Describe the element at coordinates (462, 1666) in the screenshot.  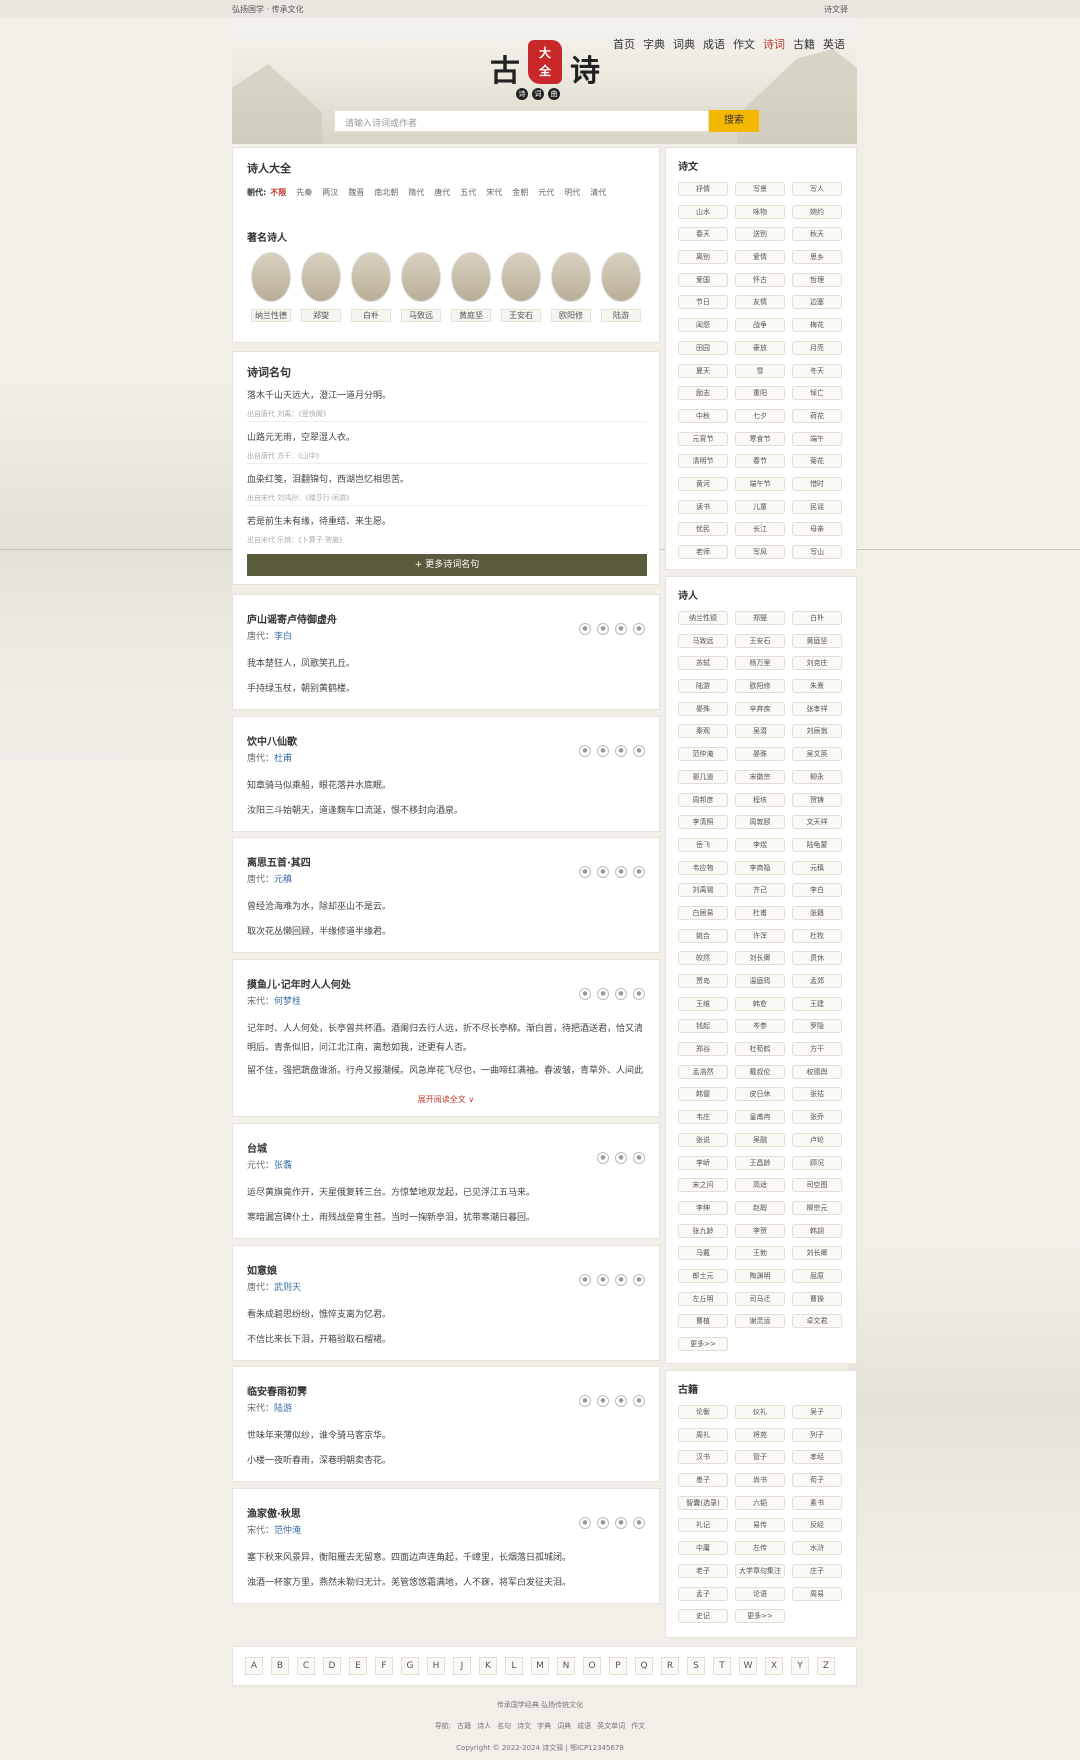
I see `letter-link: J` at that location.